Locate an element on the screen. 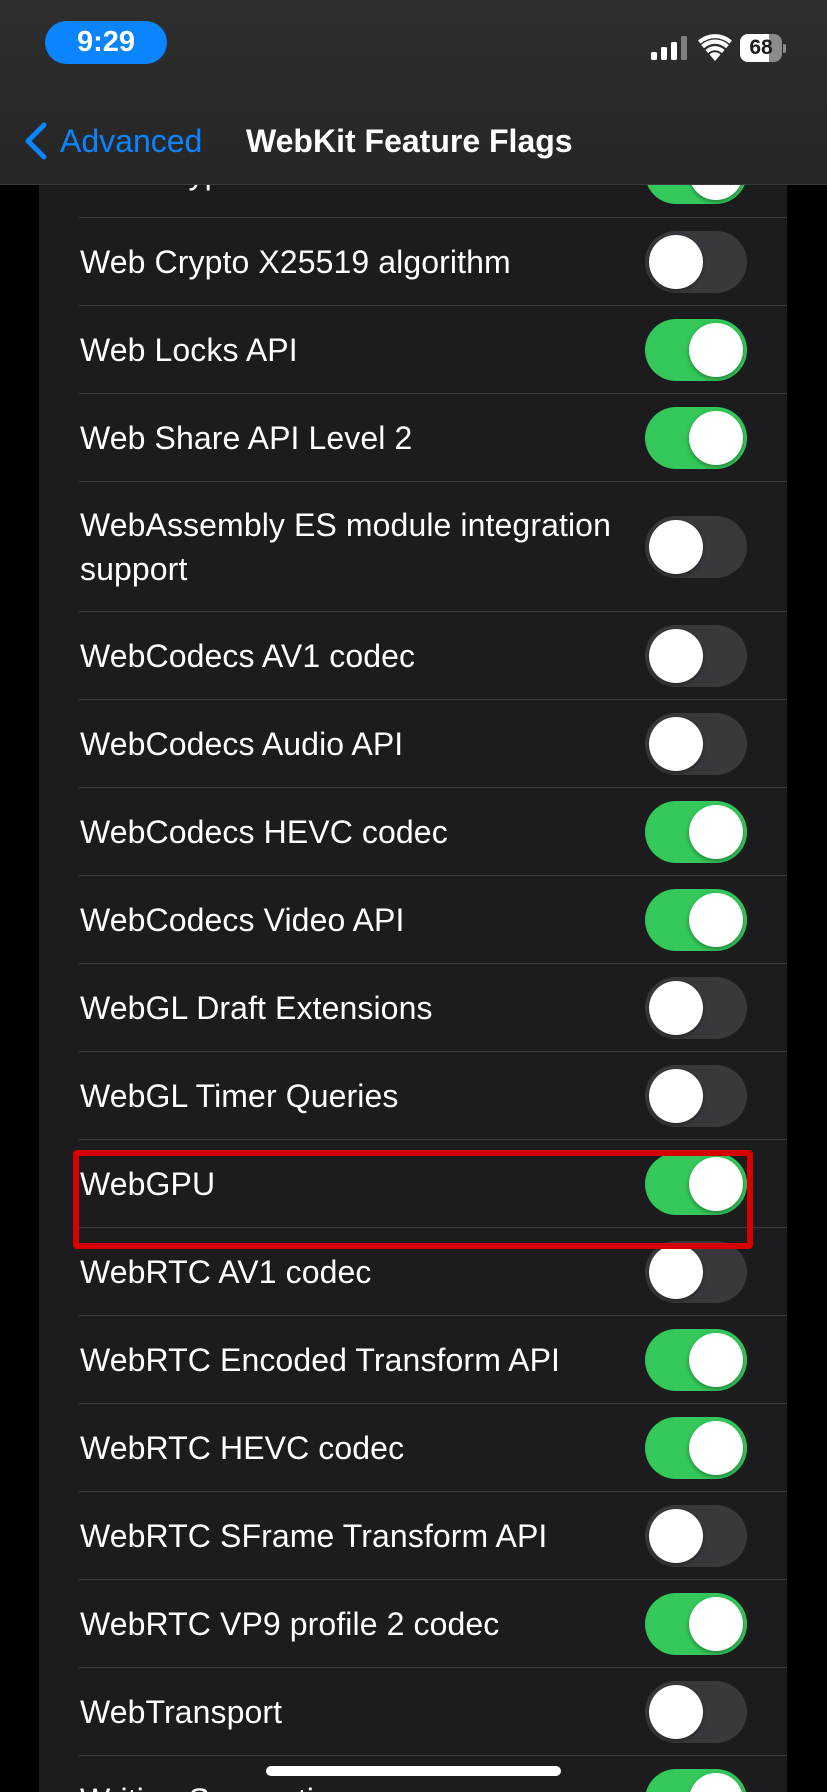 The image size is (827, 1792). flag-label: Web Locks API is located at coordinates (189, 350).